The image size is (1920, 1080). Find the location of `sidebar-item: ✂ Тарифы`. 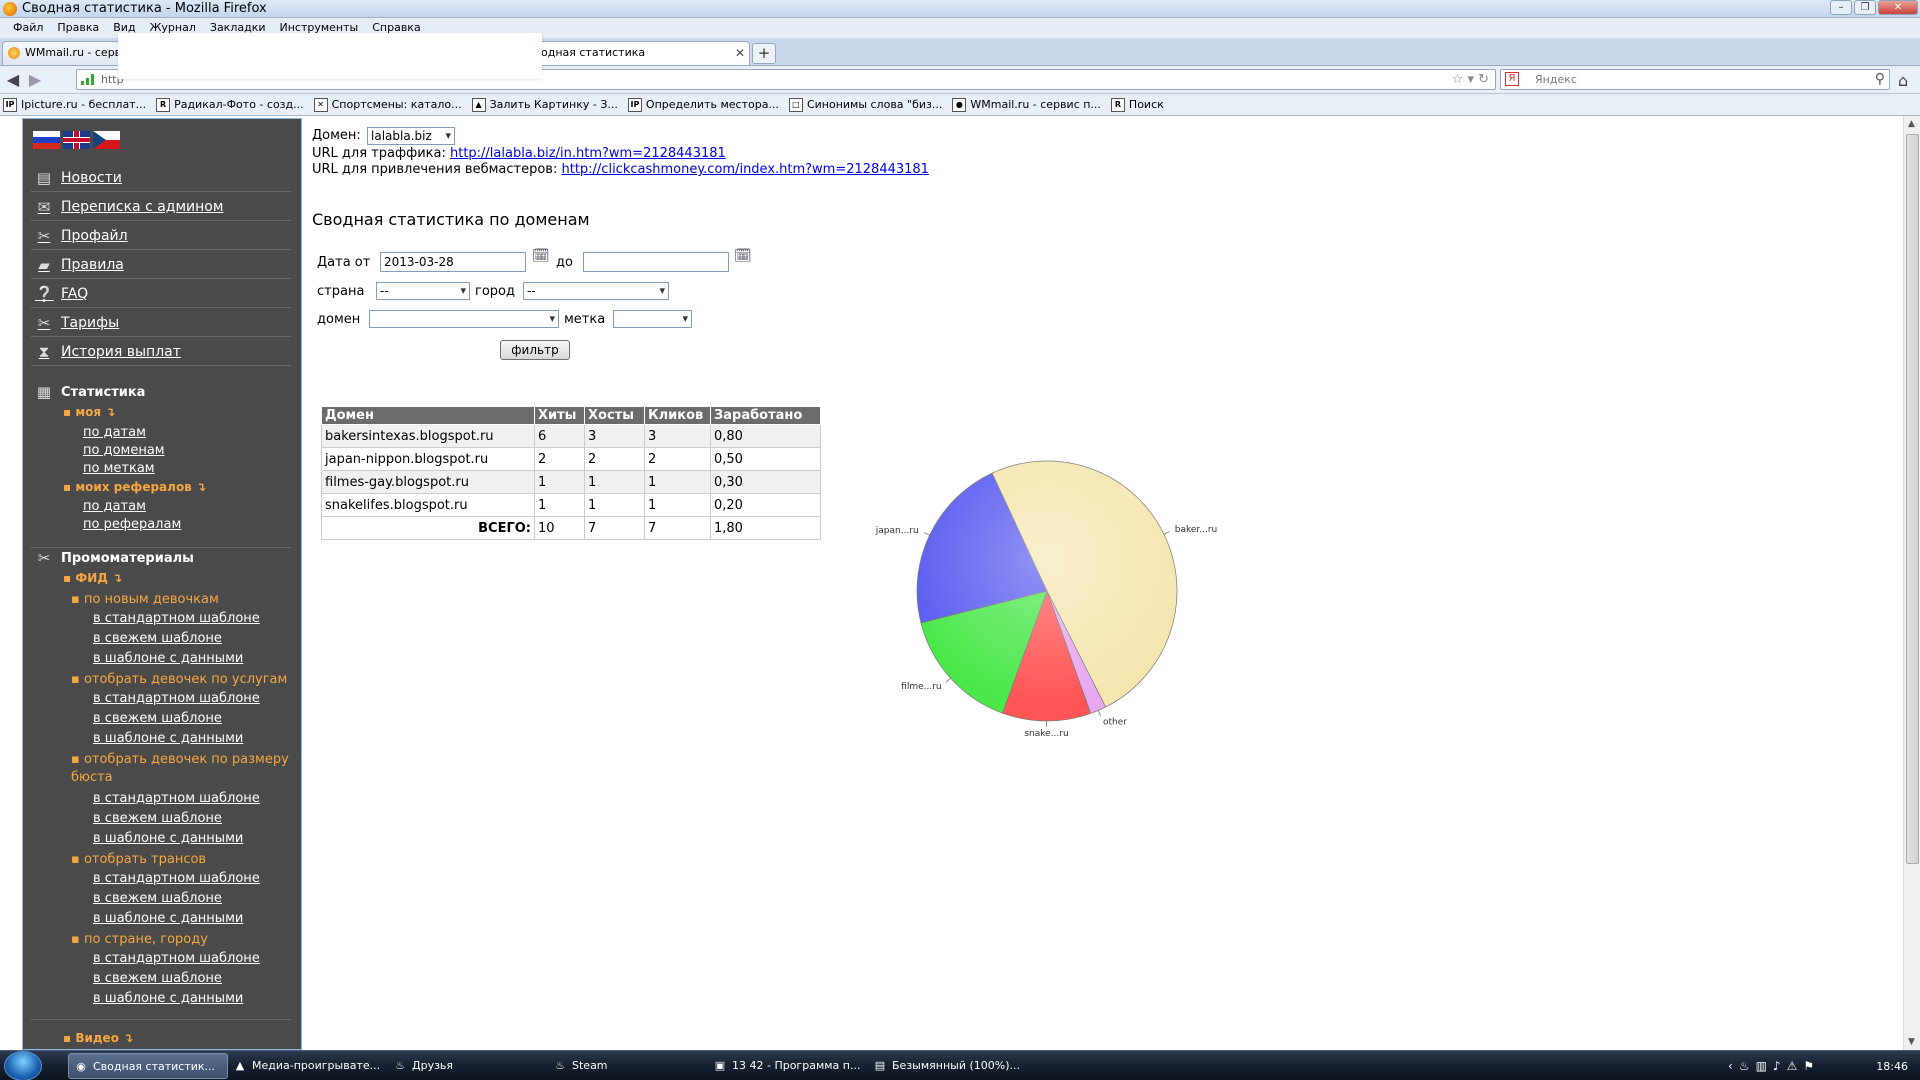

sidebar-item: ✂ Тарифы is located at coordinates (77, 323).